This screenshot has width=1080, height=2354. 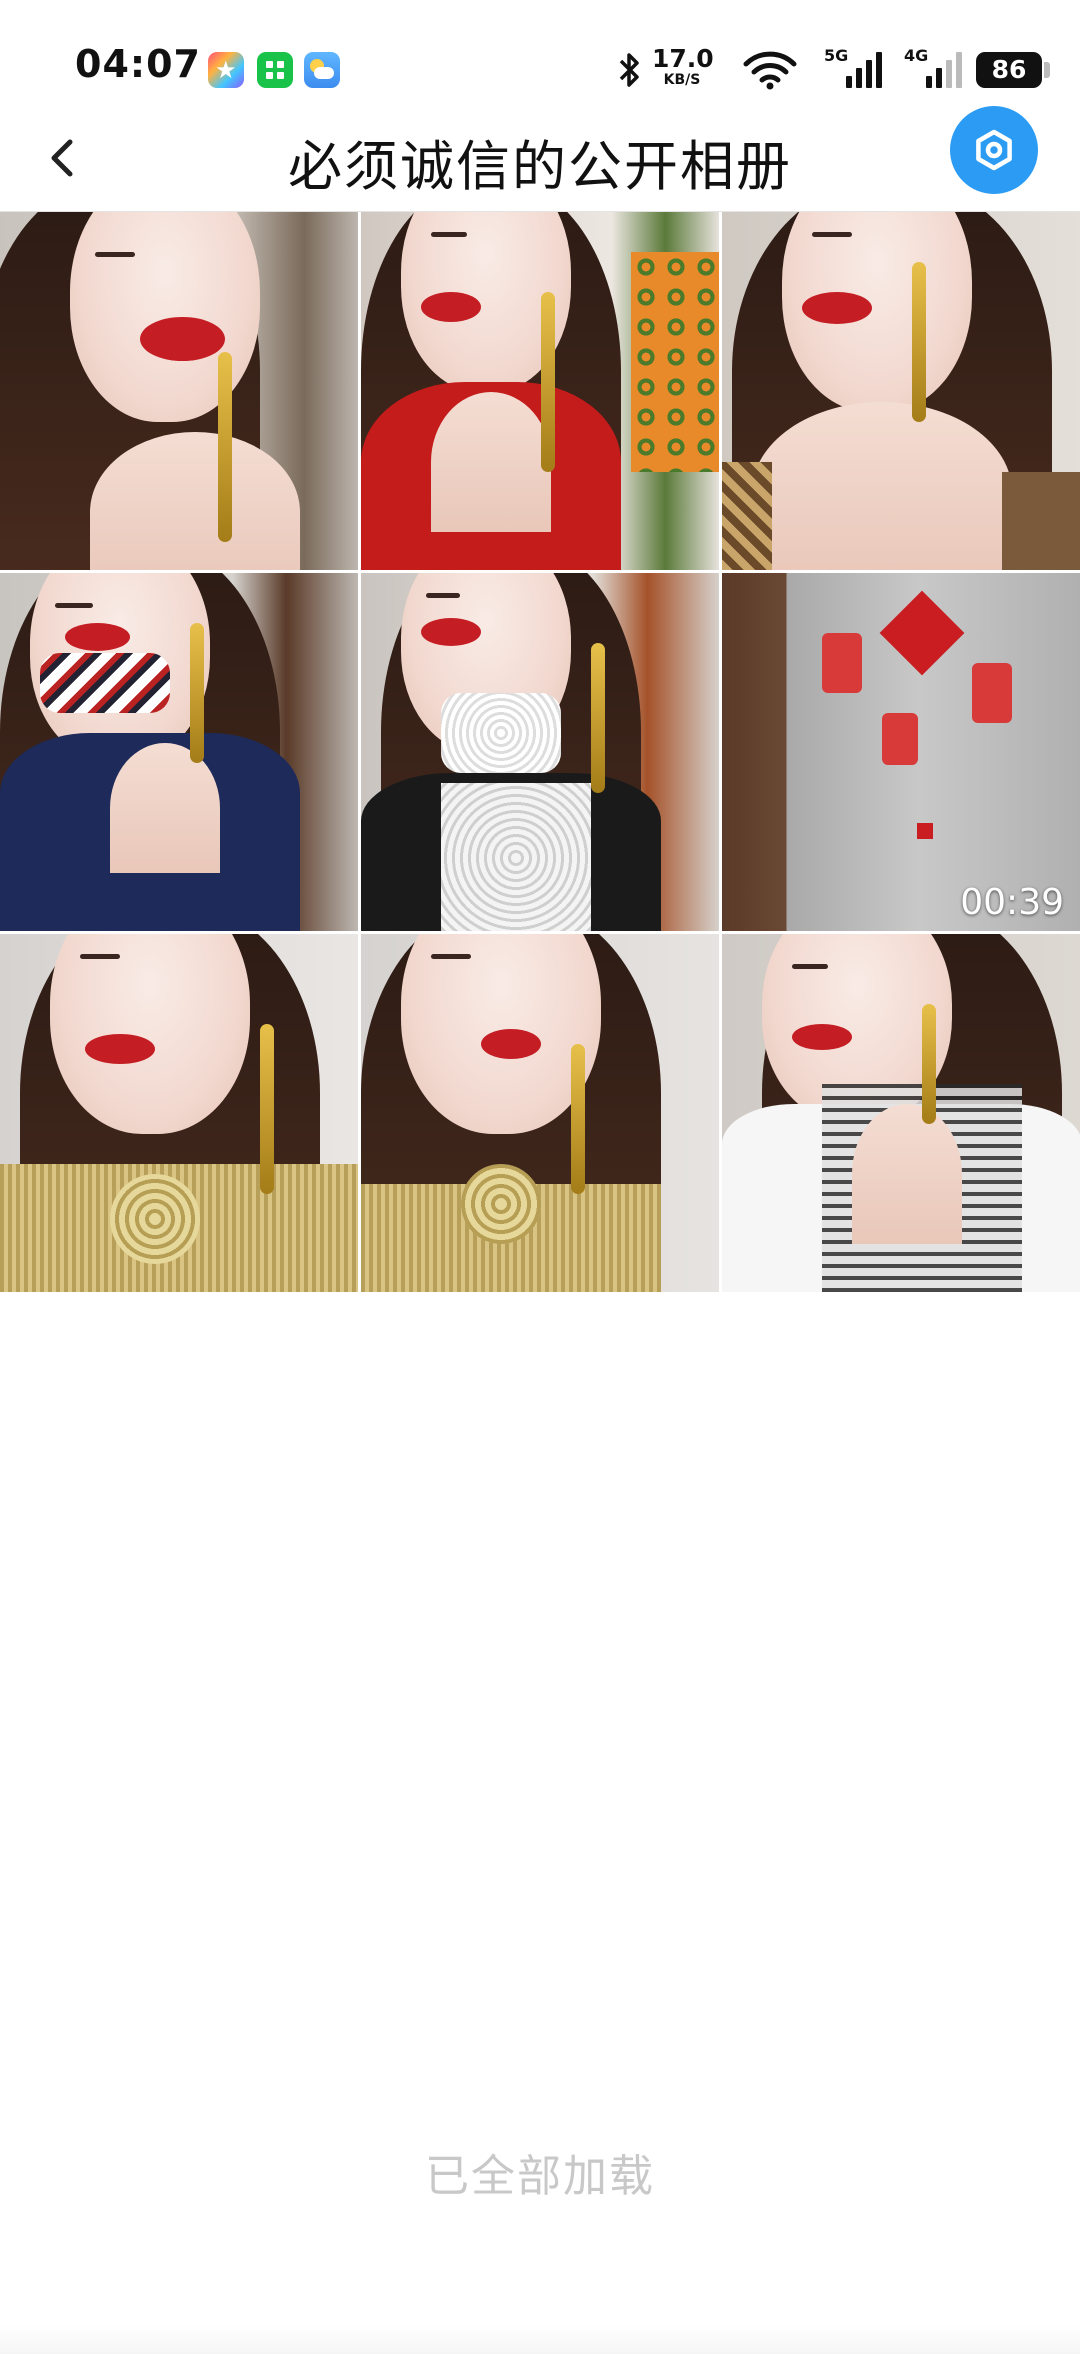 I want to click on app-store-icon: ★, so click(x=226, y=70).